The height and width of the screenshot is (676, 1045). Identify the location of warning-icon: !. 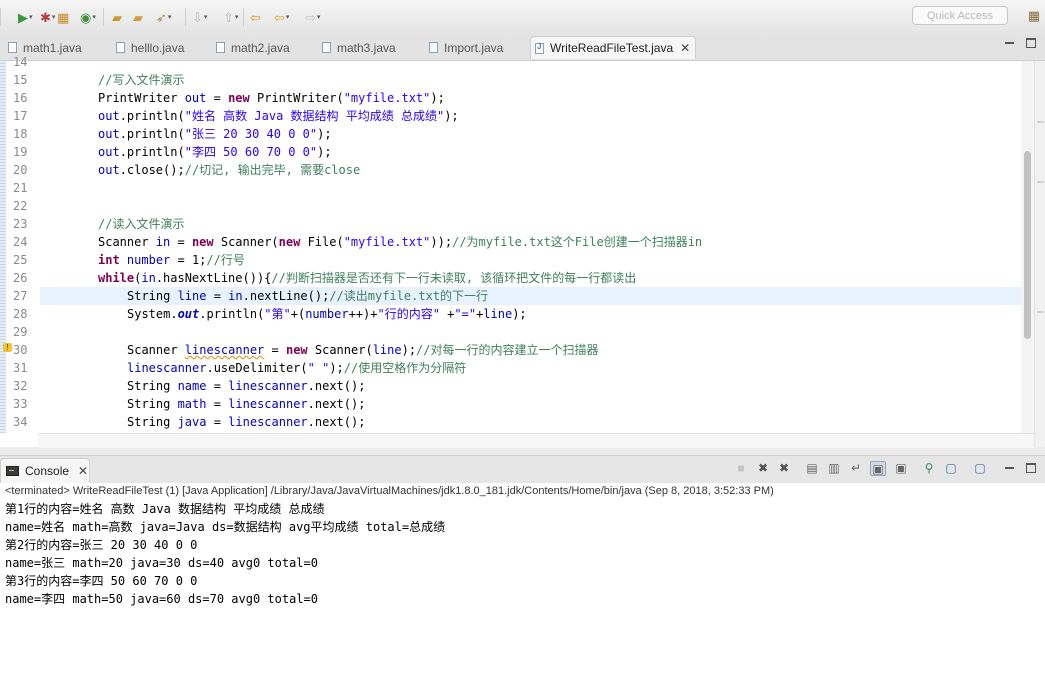
(7, 347).